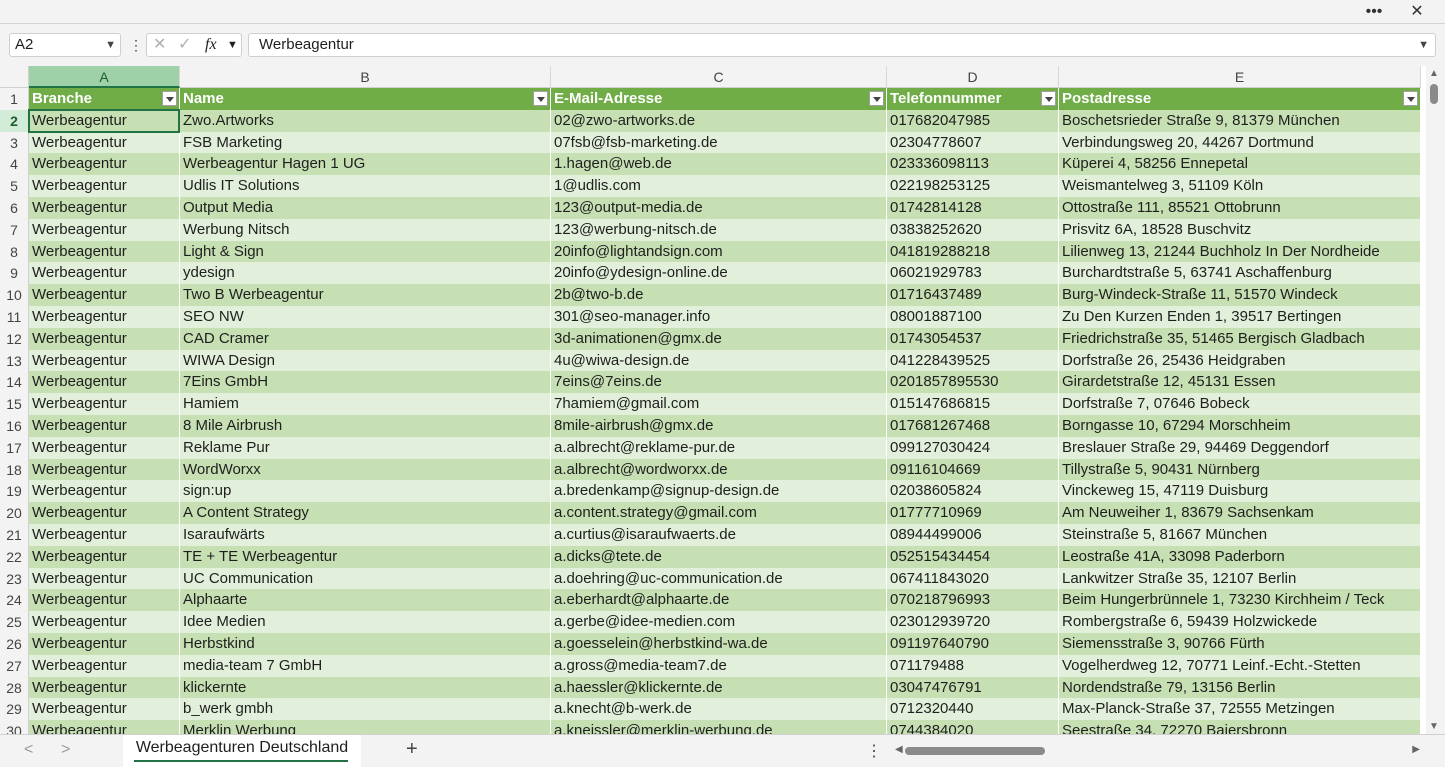 The image size is (1445, 767). What do you see at coordinates (1435, 400) in the screenshot?
I see `vertical-scrollbar: ▲ ▼` at bounding box center [1435, 400].